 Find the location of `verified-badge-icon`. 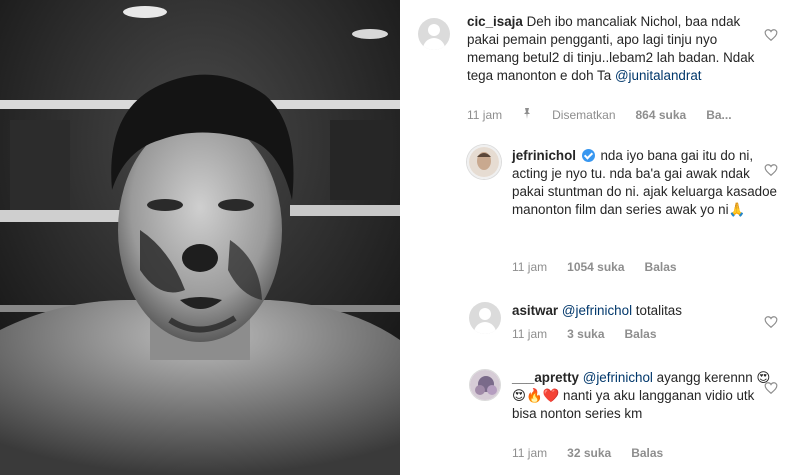

verified-badge-icon is located at coordinates (588, 155).